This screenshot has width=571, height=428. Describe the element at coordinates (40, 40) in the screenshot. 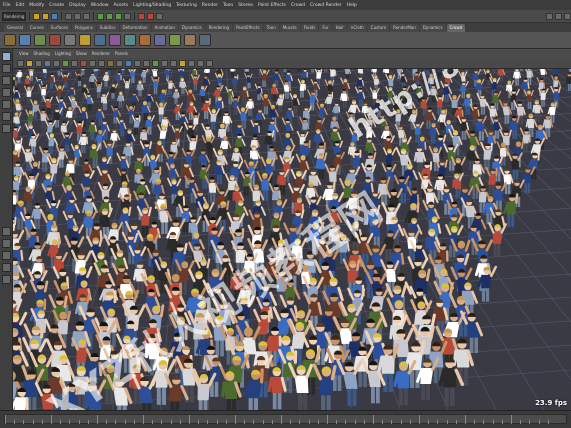

I see `crowd-terrain-icon` at that location.